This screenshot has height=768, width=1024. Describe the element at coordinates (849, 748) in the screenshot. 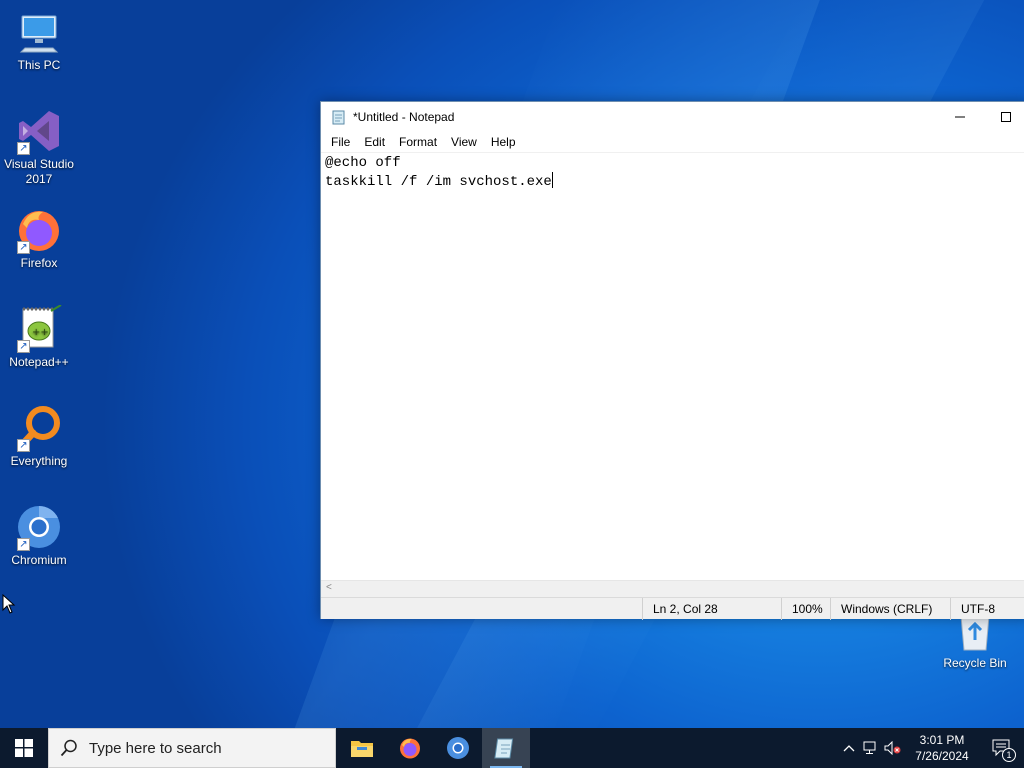

I see `show-hidden-icons-chevron-up-icon` at that location.